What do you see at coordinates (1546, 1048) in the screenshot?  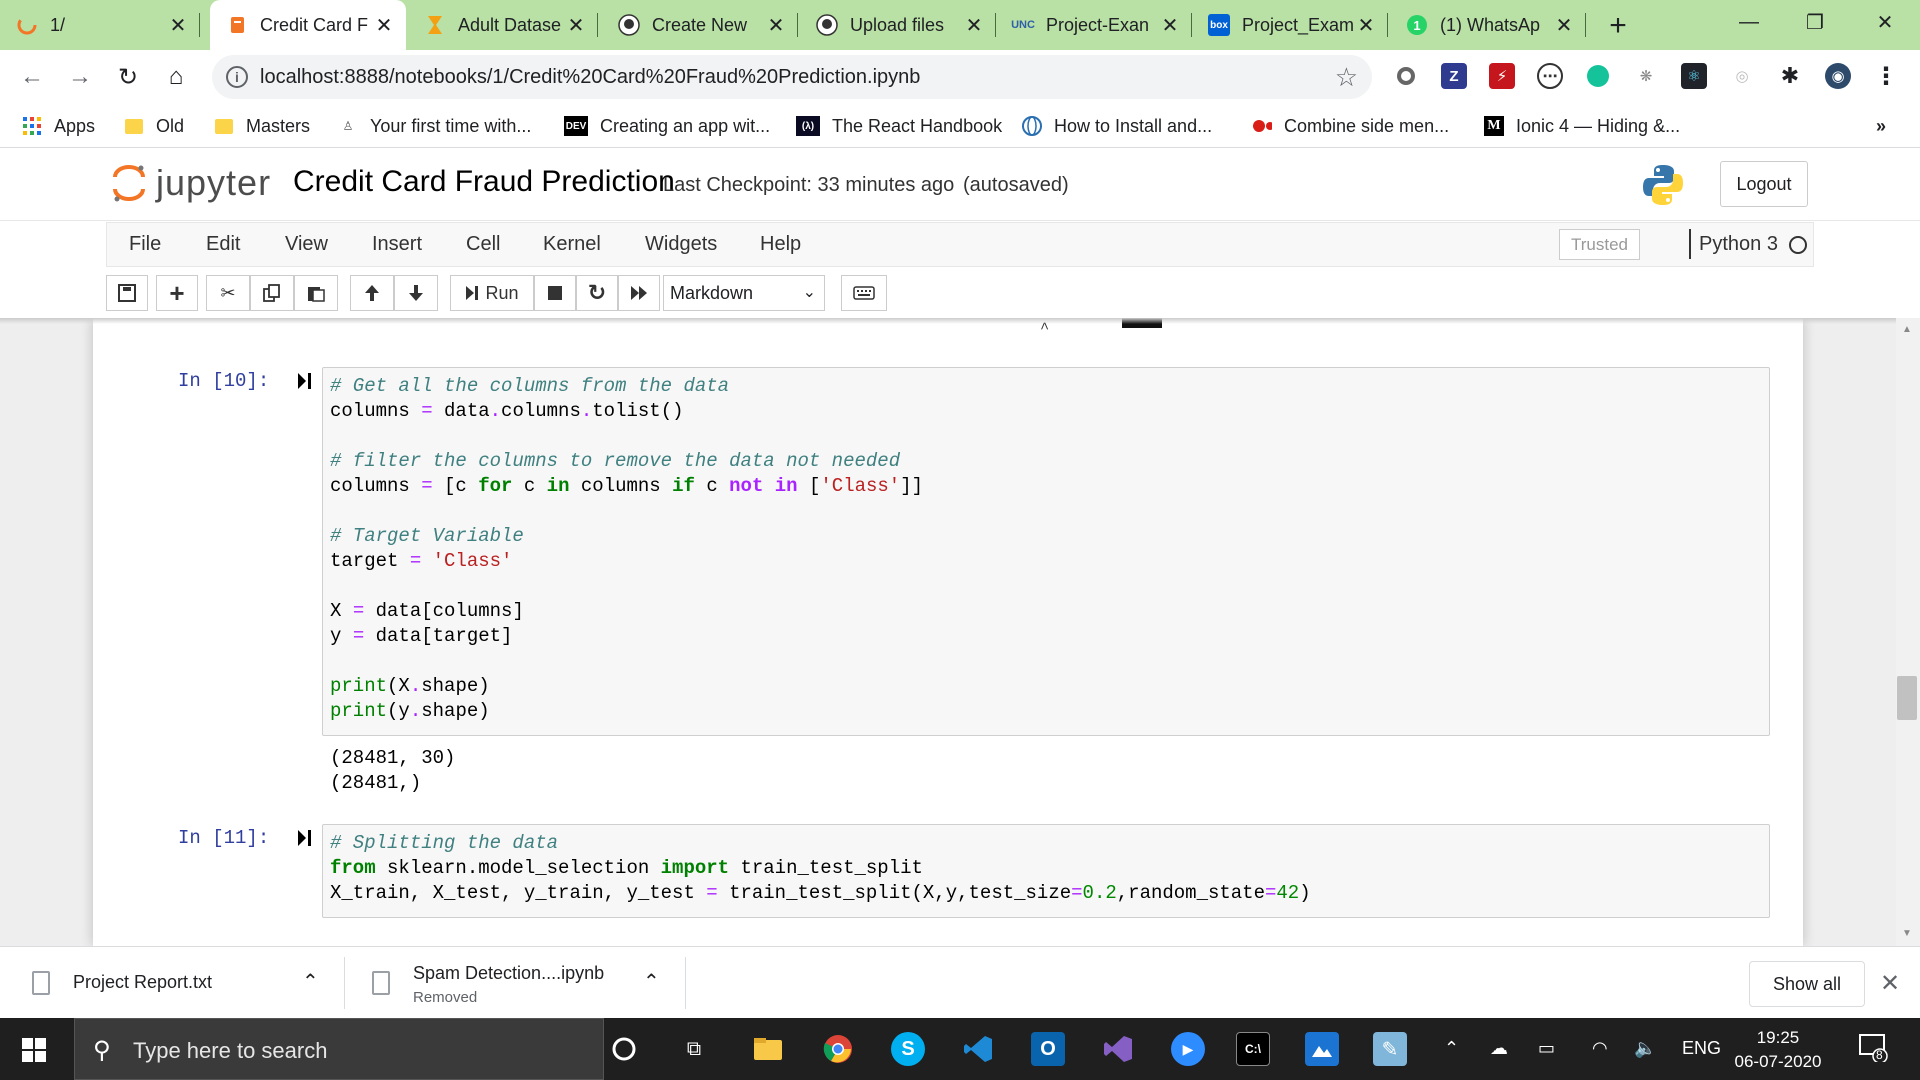 I see `battery-icon: ▭` at bounding box center [1546, 1048].